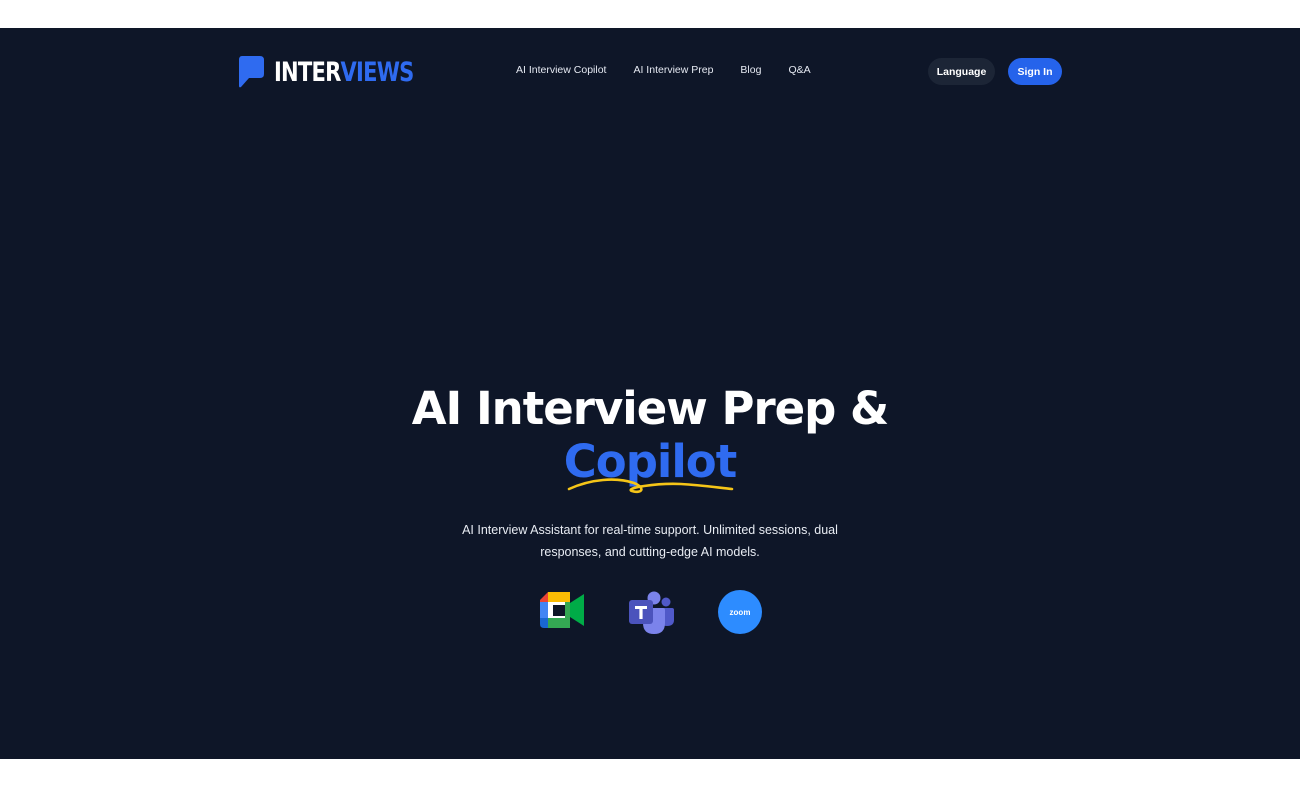 The image size is (1300, 788). I want to click on brand-name: INTERVIEWS, so click(344, 72).